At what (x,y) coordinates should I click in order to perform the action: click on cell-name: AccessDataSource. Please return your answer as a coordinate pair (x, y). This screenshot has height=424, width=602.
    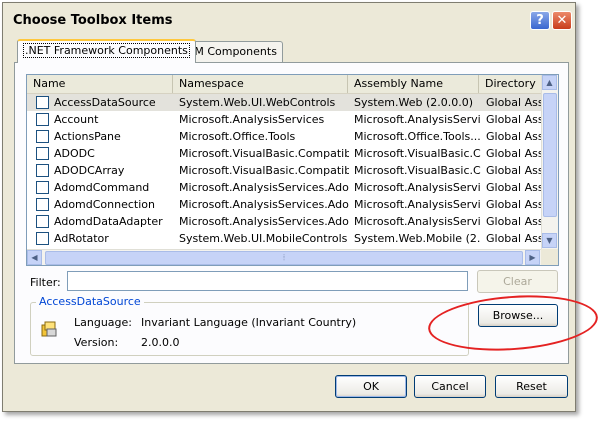
    Looking at the image, I should click on (105, 102).